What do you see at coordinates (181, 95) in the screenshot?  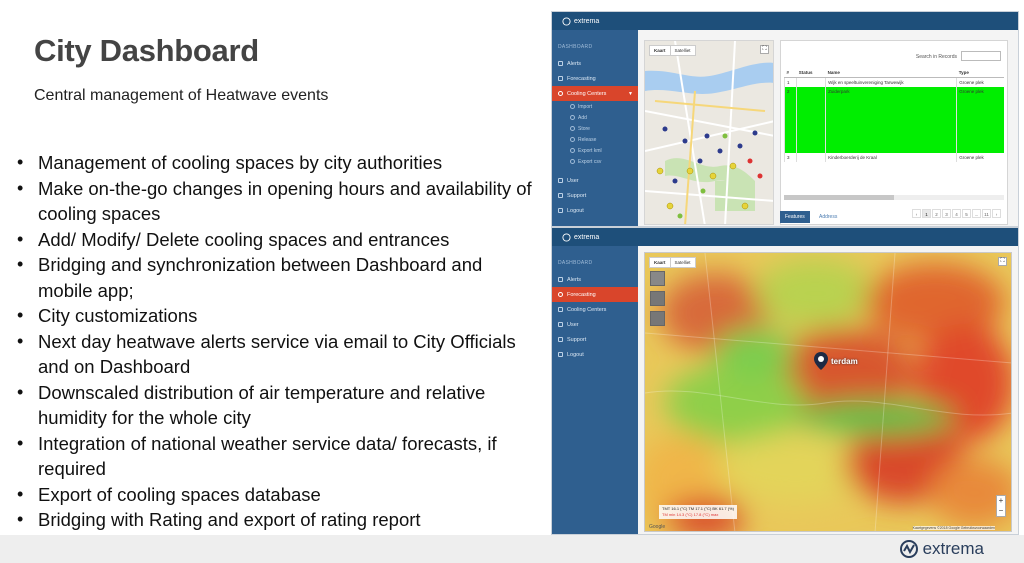 I see `slide-subtitle: Central management of Heatwave events` at bounding box center [181, 95].